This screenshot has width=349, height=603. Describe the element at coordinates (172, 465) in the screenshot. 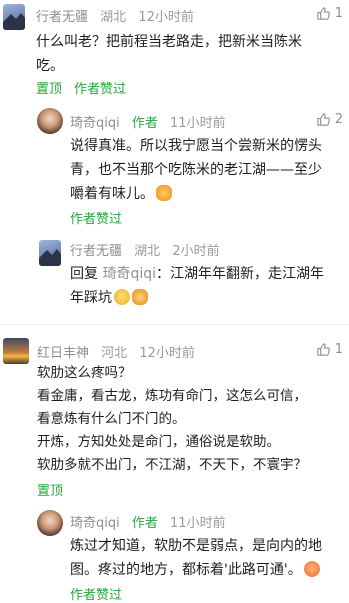

I see `text-line: 软肋多就不出门，不江湖，不天下，不寰宇？` at that location.